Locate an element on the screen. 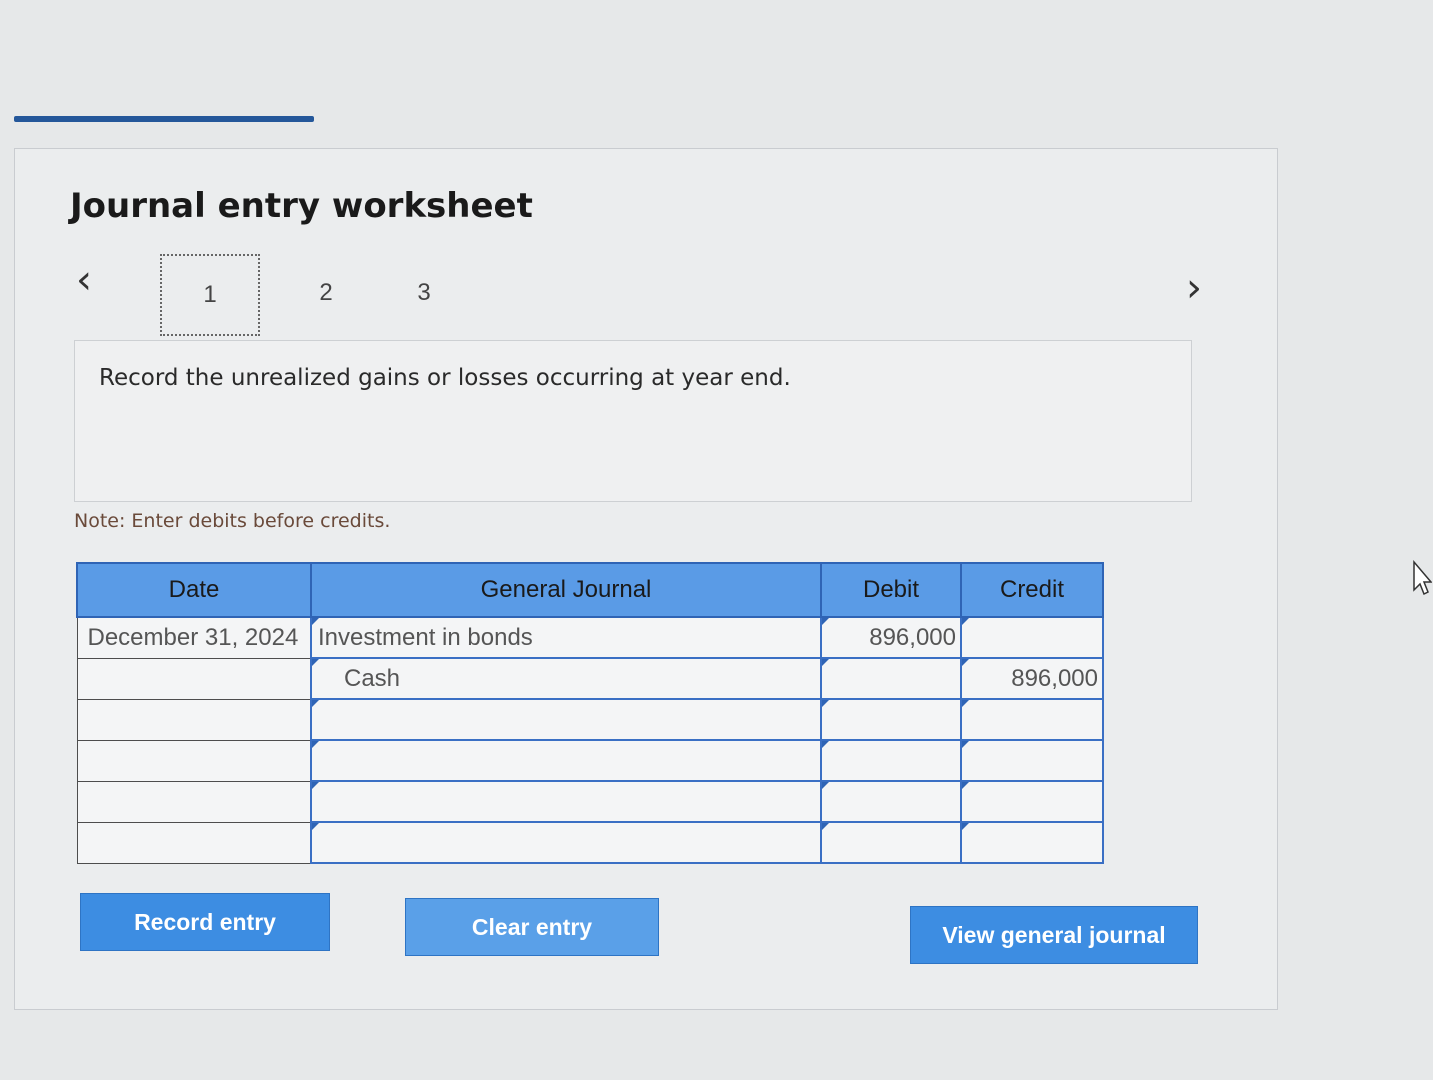  table-header-row: Date General Journal Debit Credit is located at coordinates (590, 590).